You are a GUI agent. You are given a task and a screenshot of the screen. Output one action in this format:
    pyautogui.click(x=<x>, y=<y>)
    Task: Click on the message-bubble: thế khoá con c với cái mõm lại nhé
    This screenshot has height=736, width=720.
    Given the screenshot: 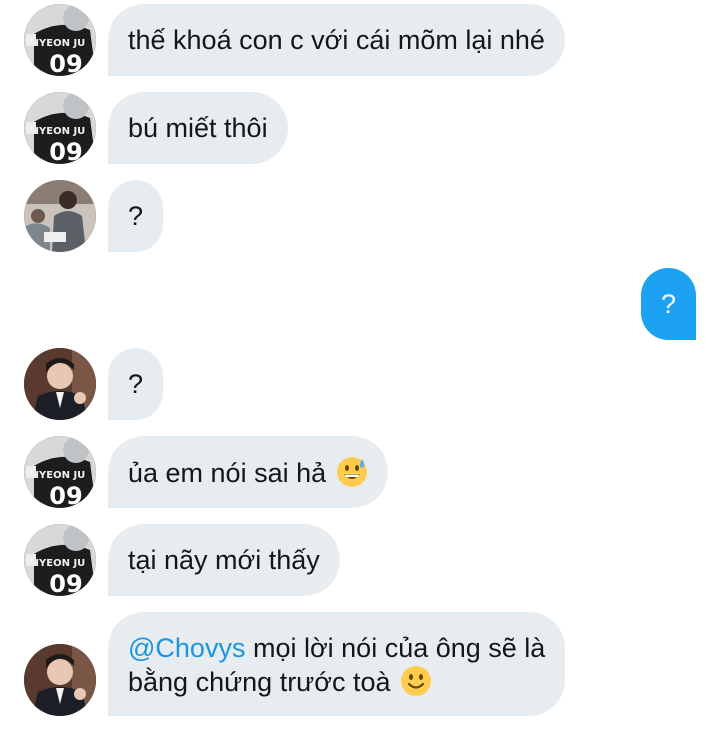 What is the action you would take?
    pyautogui.click(x=336, y=40)
    